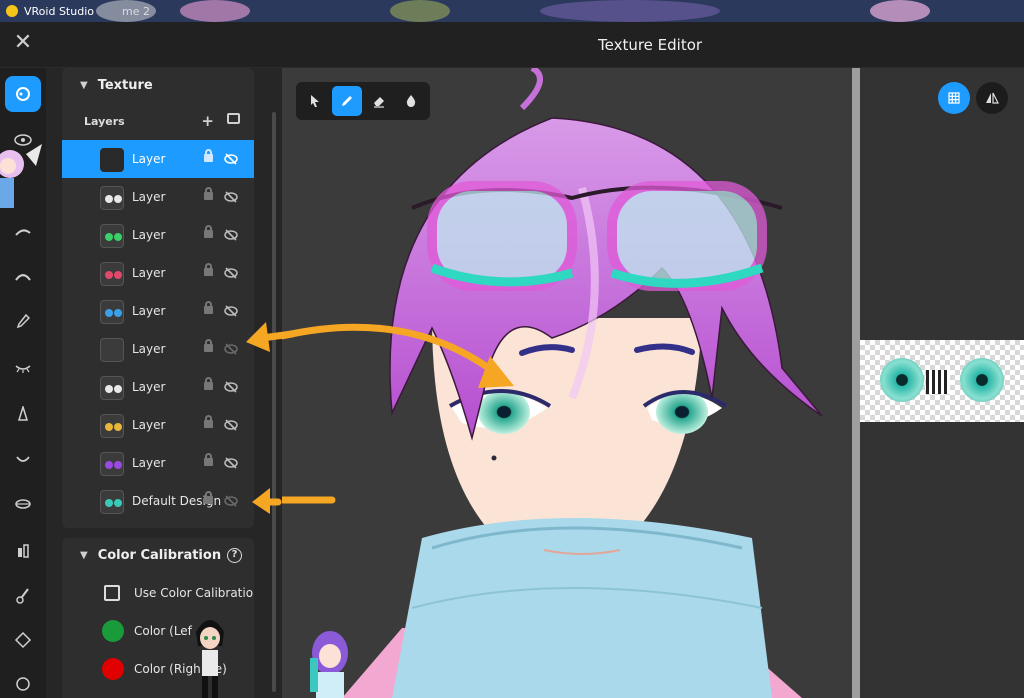 The width and height of the screenshot is (1024, 698). I want to click on eraser-tool-button, so click(379, 101).